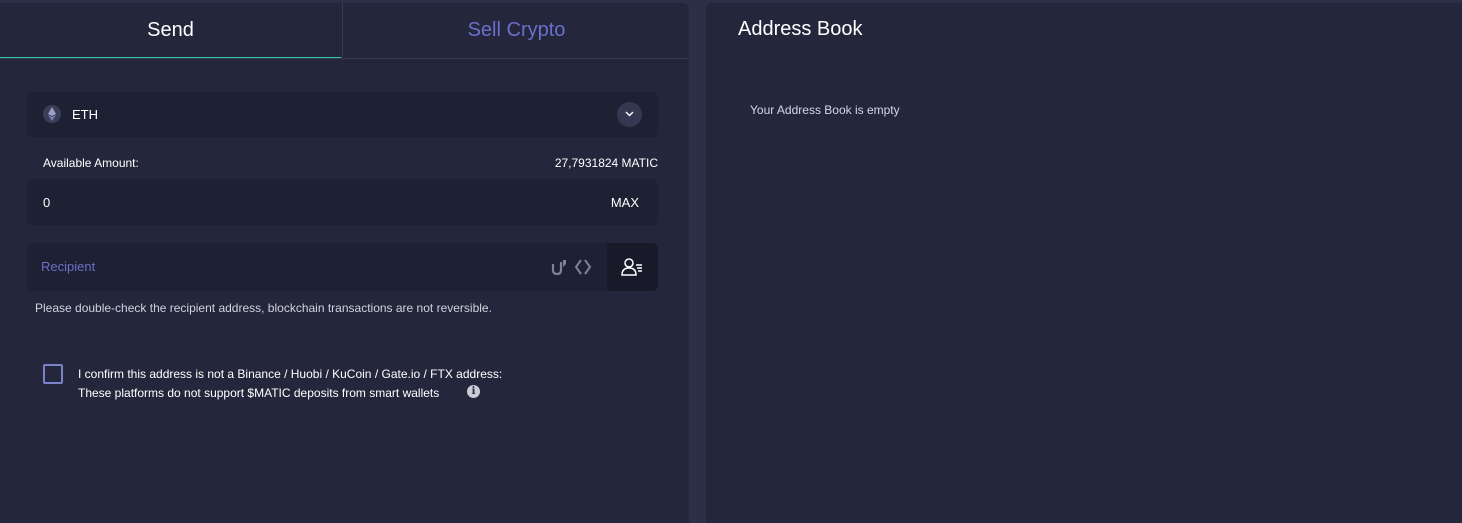 The image size is (1462, 523). I want to click on max-button: MAX, so click(625, 202).